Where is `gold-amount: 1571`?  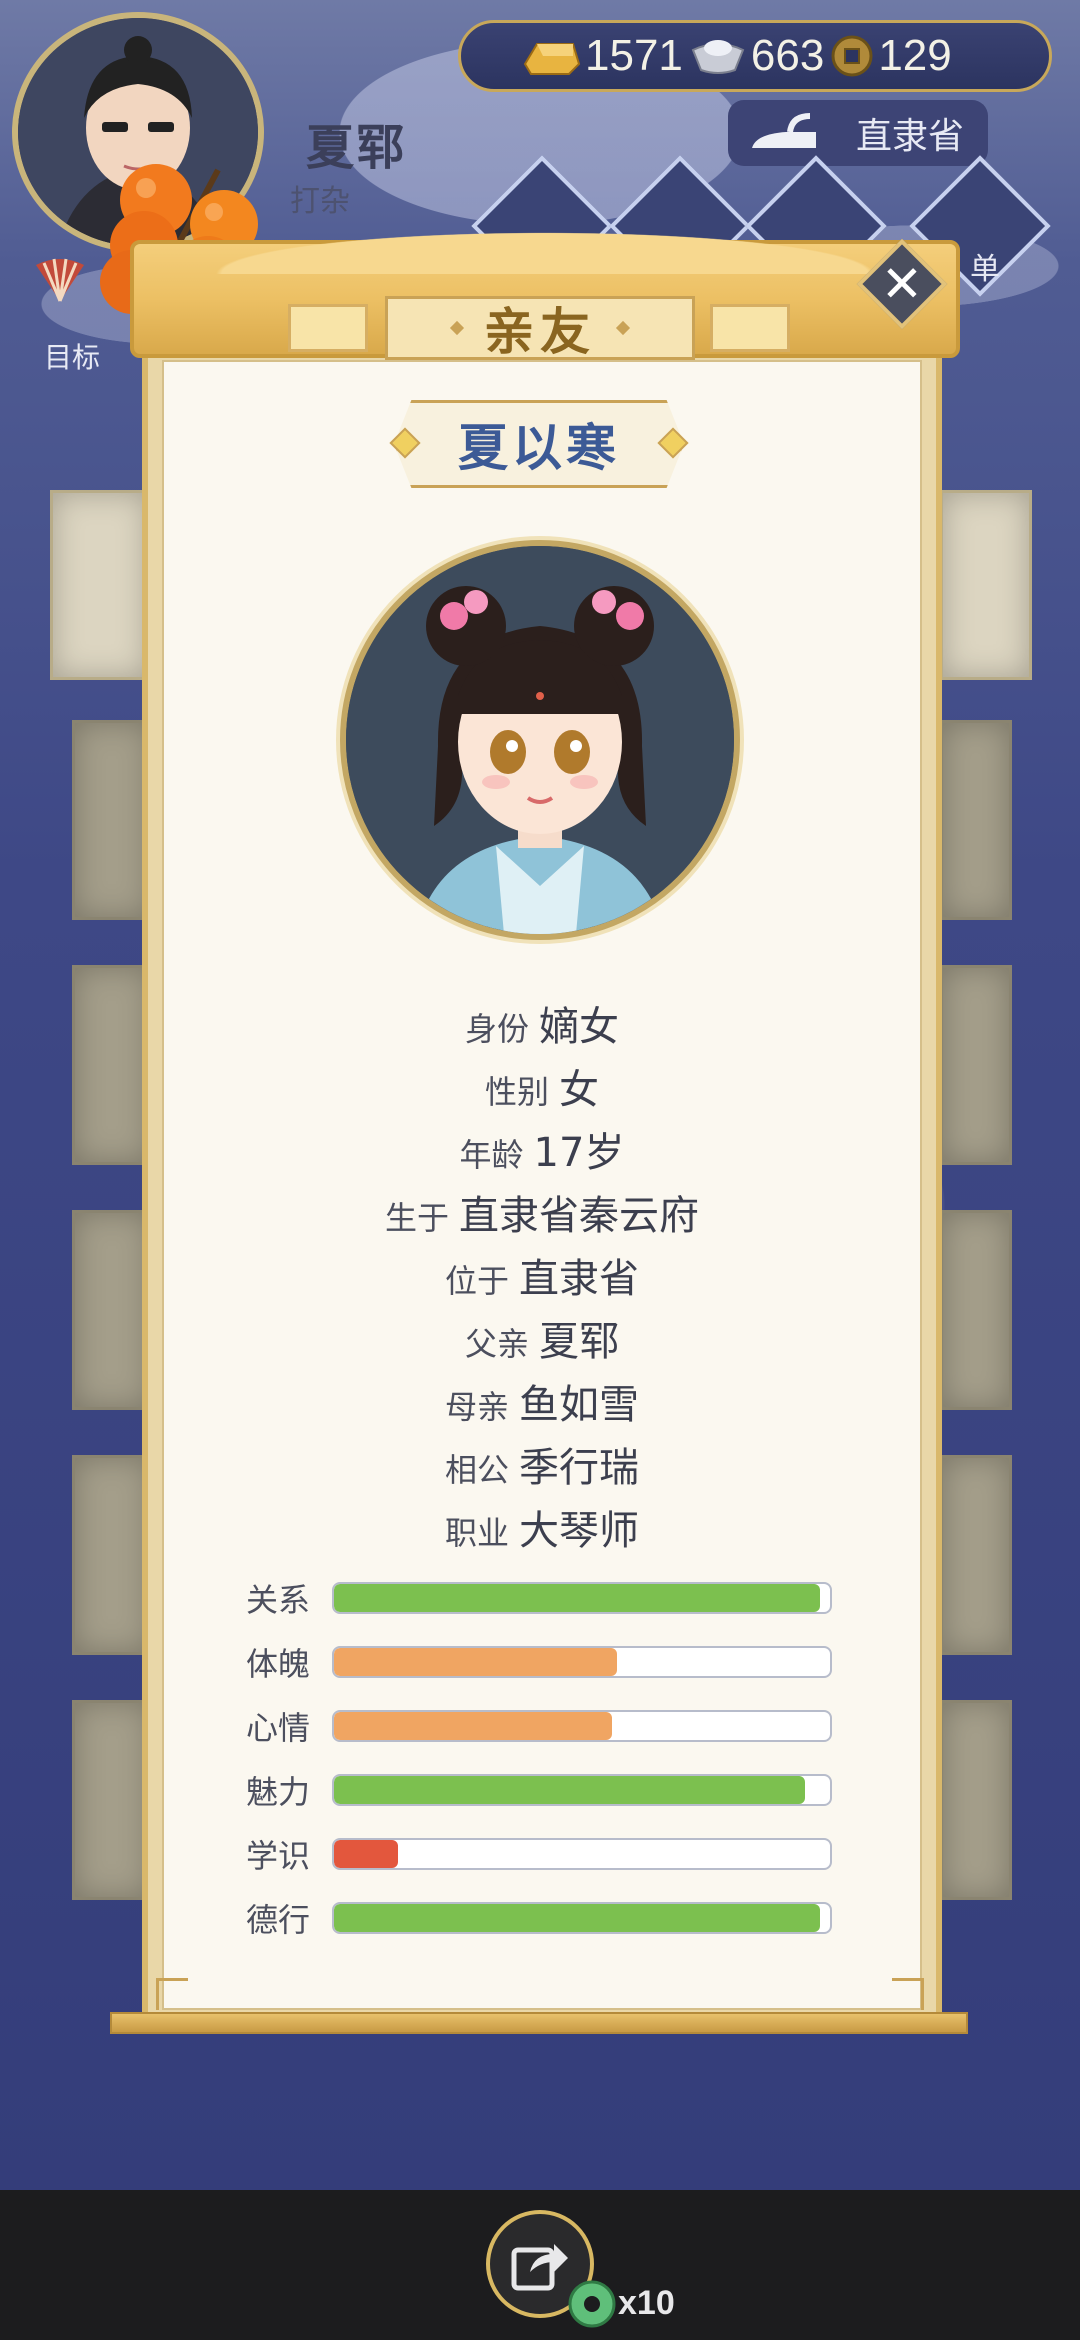
gold-amount: 1571 is located at coordinates (634, 55).